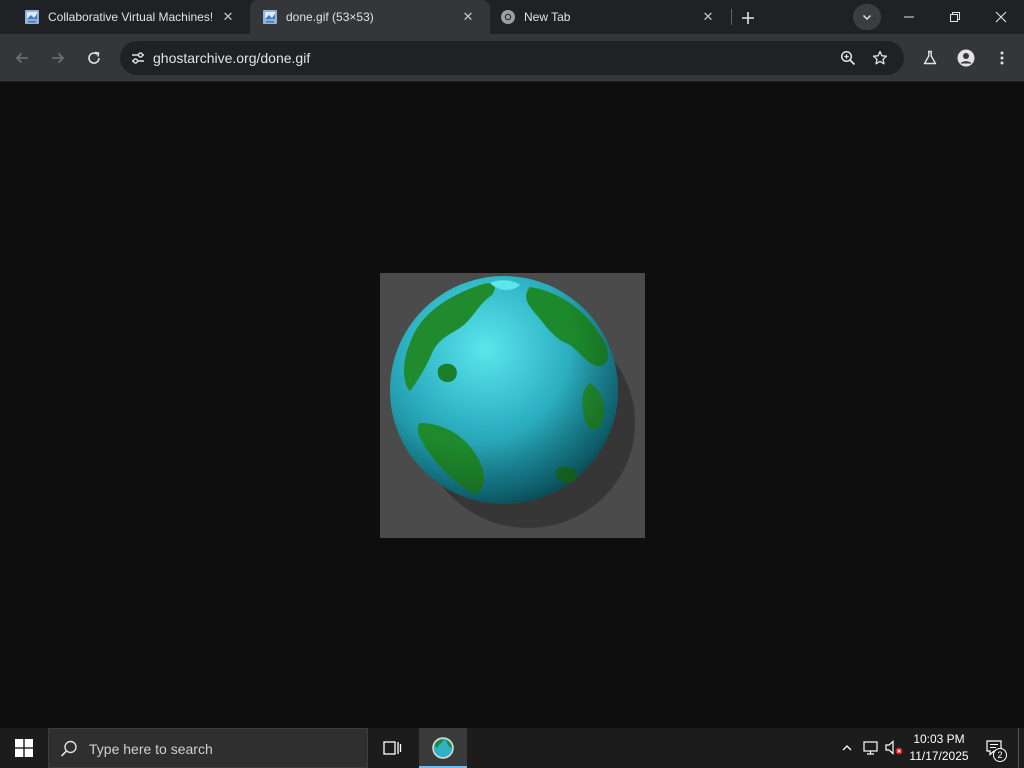  I want to click on tab-separator, so click(731, 17).